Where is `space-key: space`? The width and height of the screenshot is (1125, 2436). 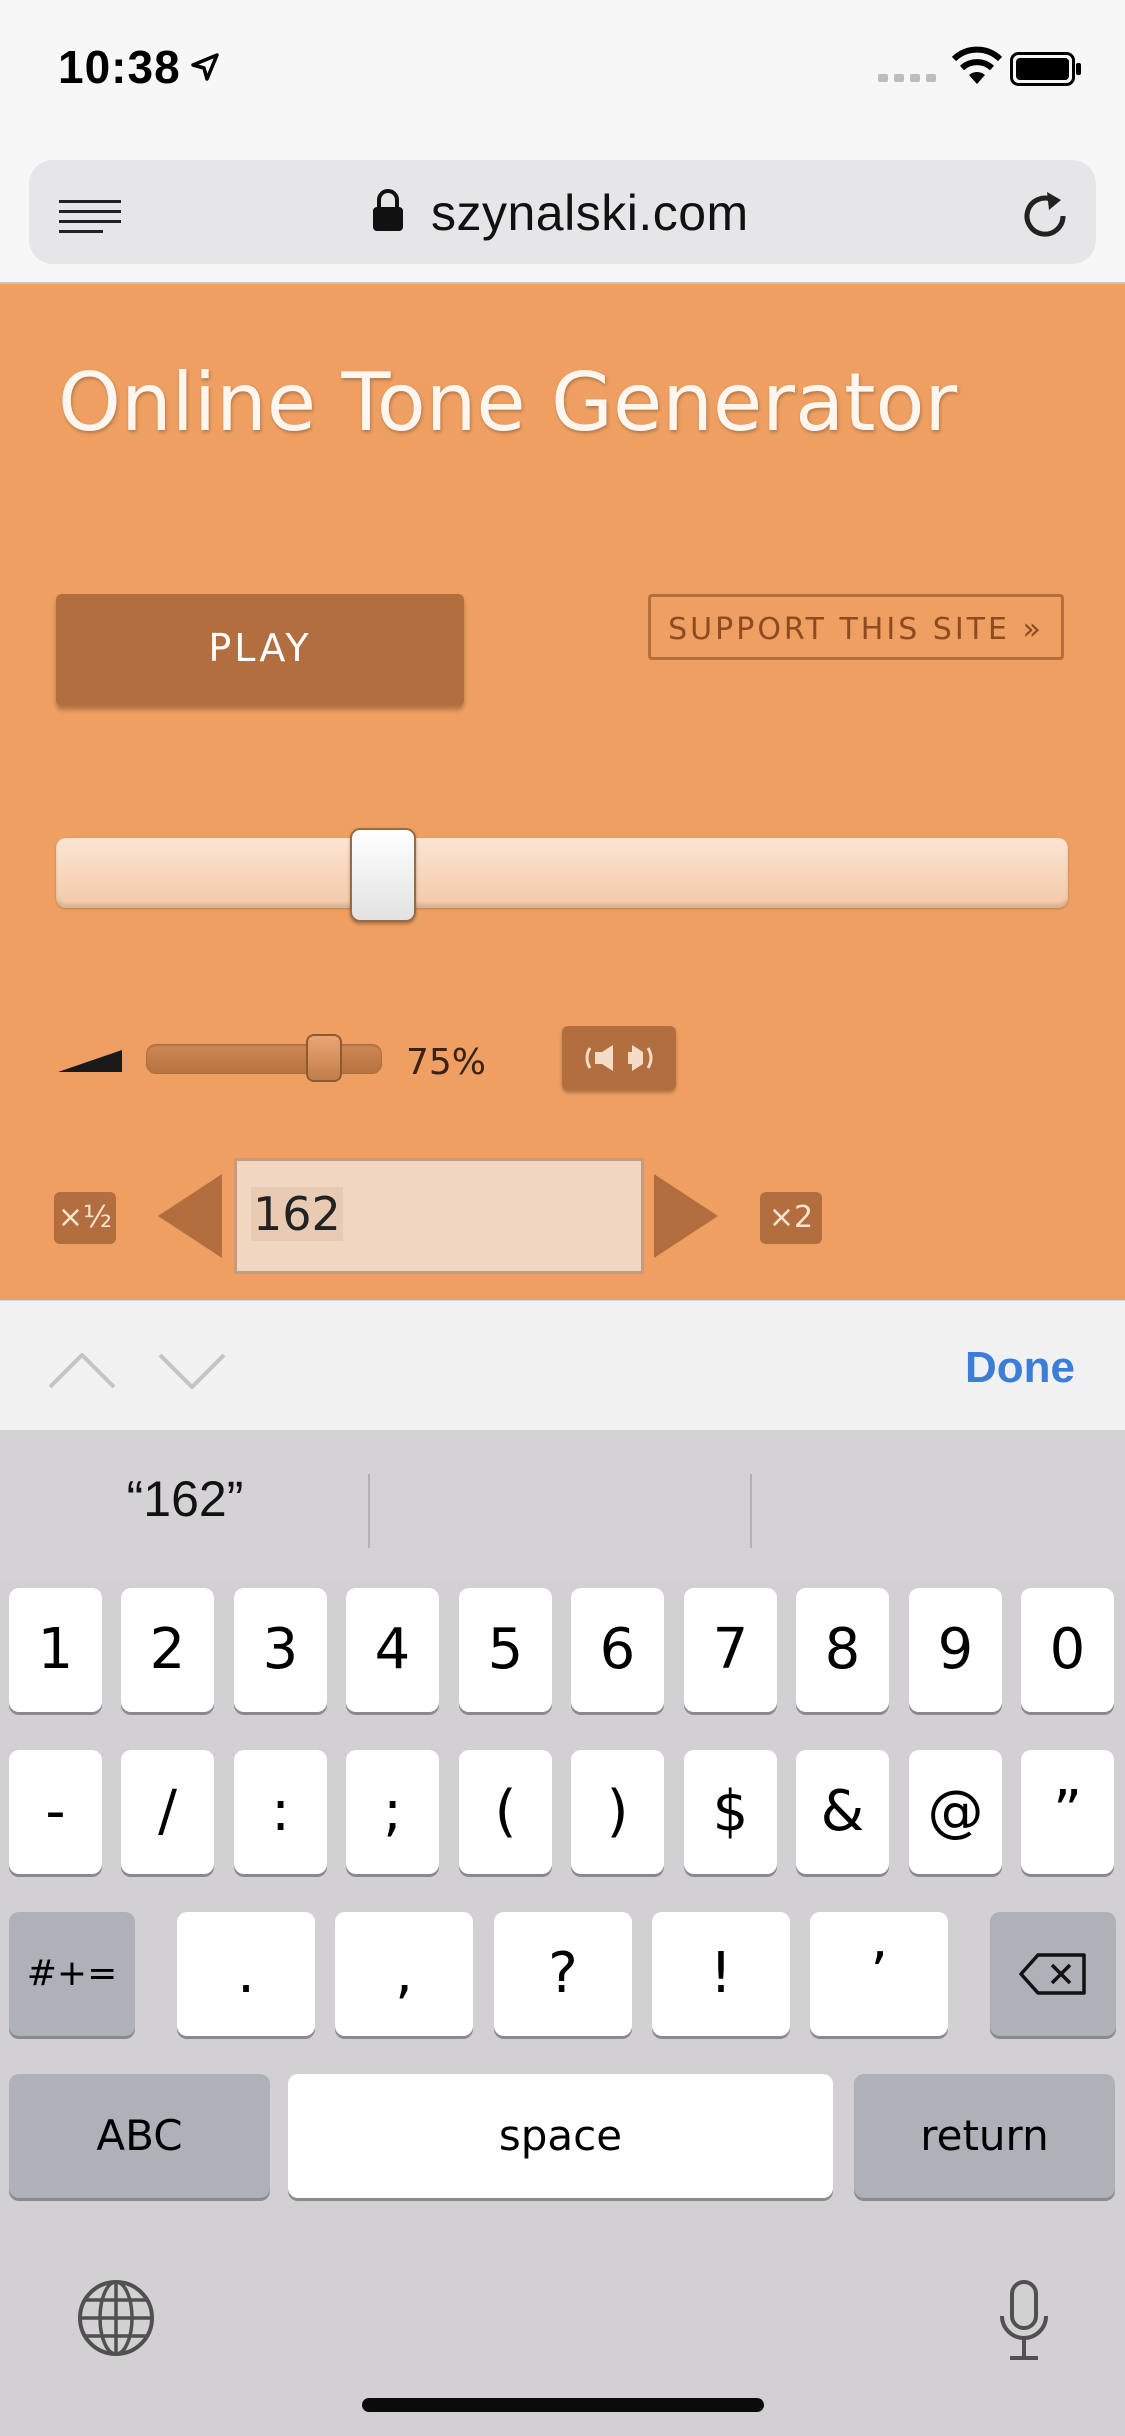
space-key: space is located at coordinates (560, 2136).